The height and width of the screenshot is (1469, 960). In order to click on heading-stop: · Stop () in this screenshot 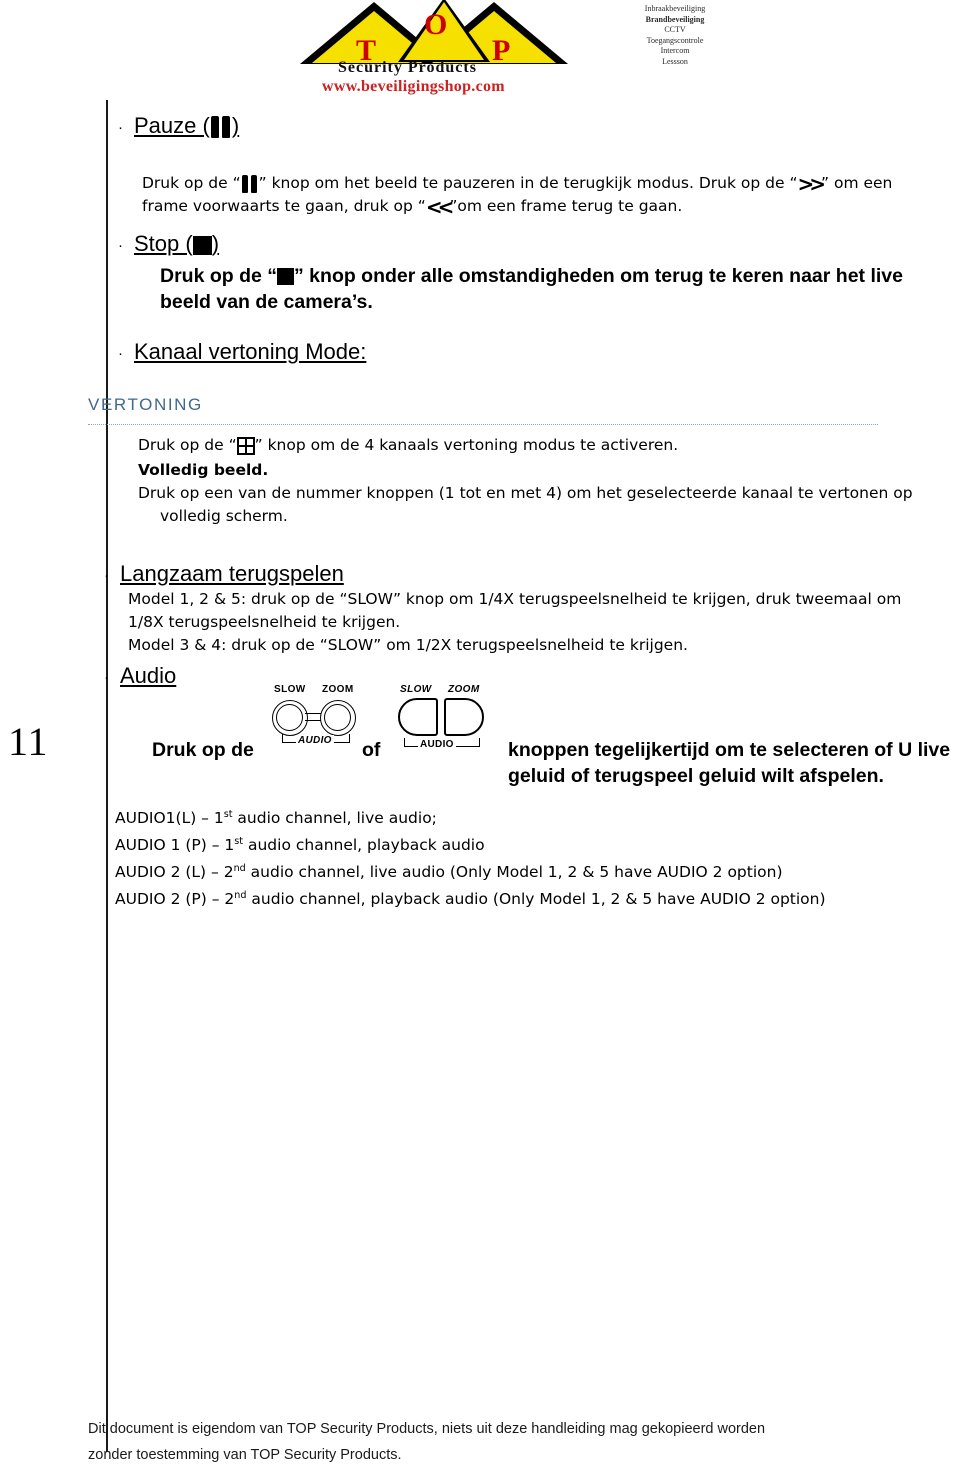, I will do `click(168, 244)`.